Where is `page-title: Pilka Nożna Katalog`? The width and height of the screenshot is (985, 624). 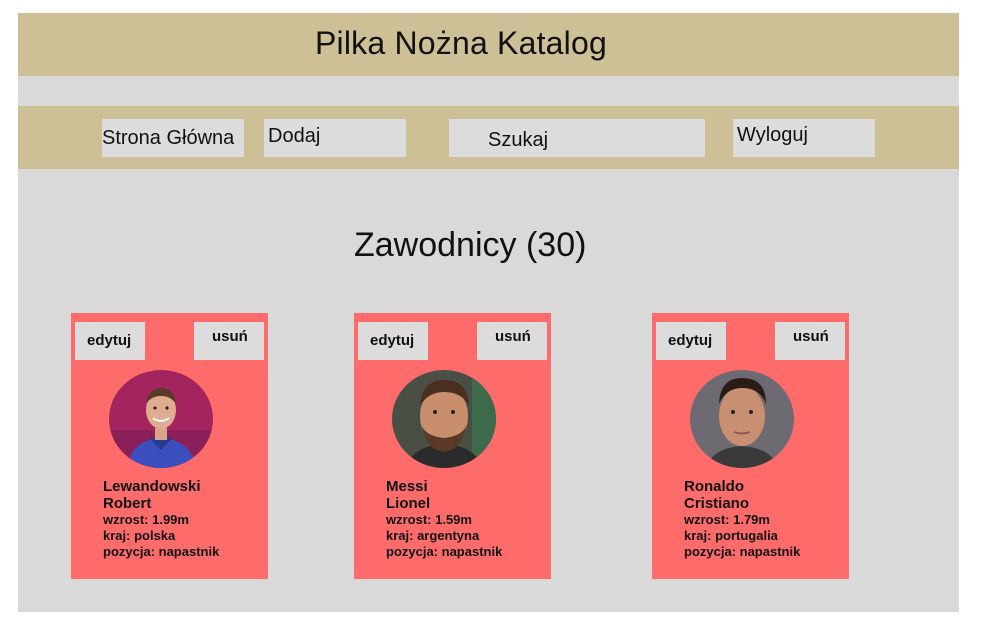
page-title: Pilka Nożna Katalog is located at coordinates (461, 43).